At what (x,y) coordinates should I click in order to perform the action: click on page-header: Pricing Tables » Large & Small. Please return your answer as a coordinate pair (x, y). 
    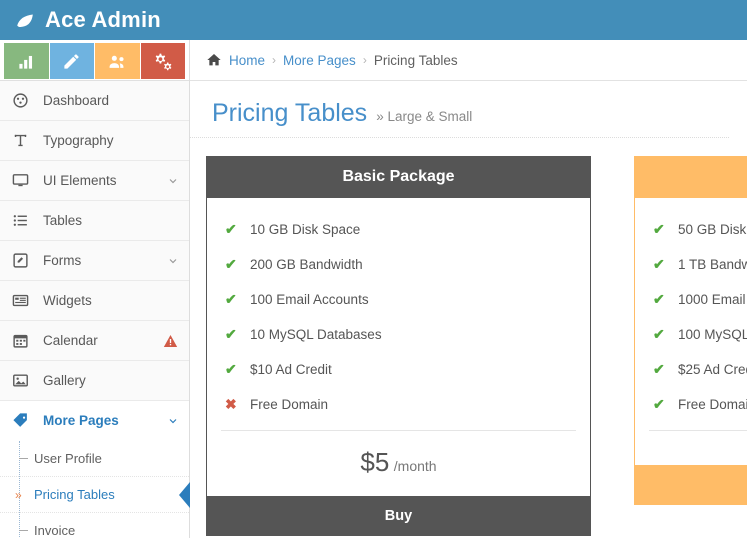
    Looking at the image, I should click on (459, 109).